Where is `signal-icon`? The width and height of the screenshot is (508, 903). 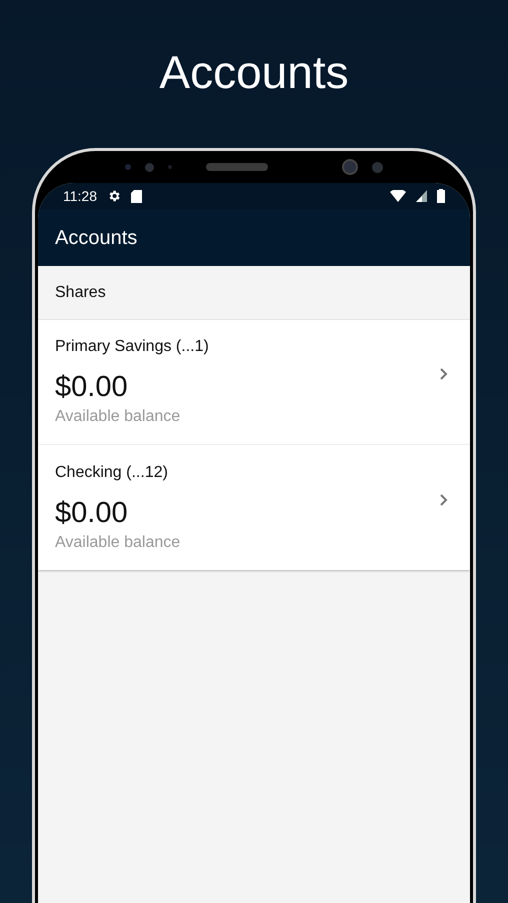
signal-icon is located at coordinates (421, 196).